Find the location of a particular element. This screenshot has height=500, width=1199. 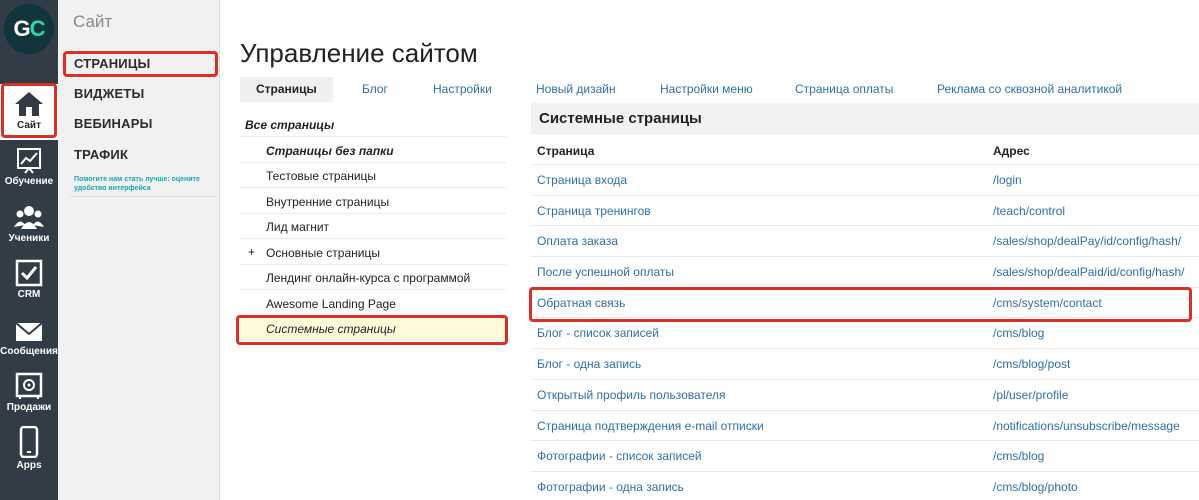

address-link: /cms/blog/post is located at coordinates (1031, 364).